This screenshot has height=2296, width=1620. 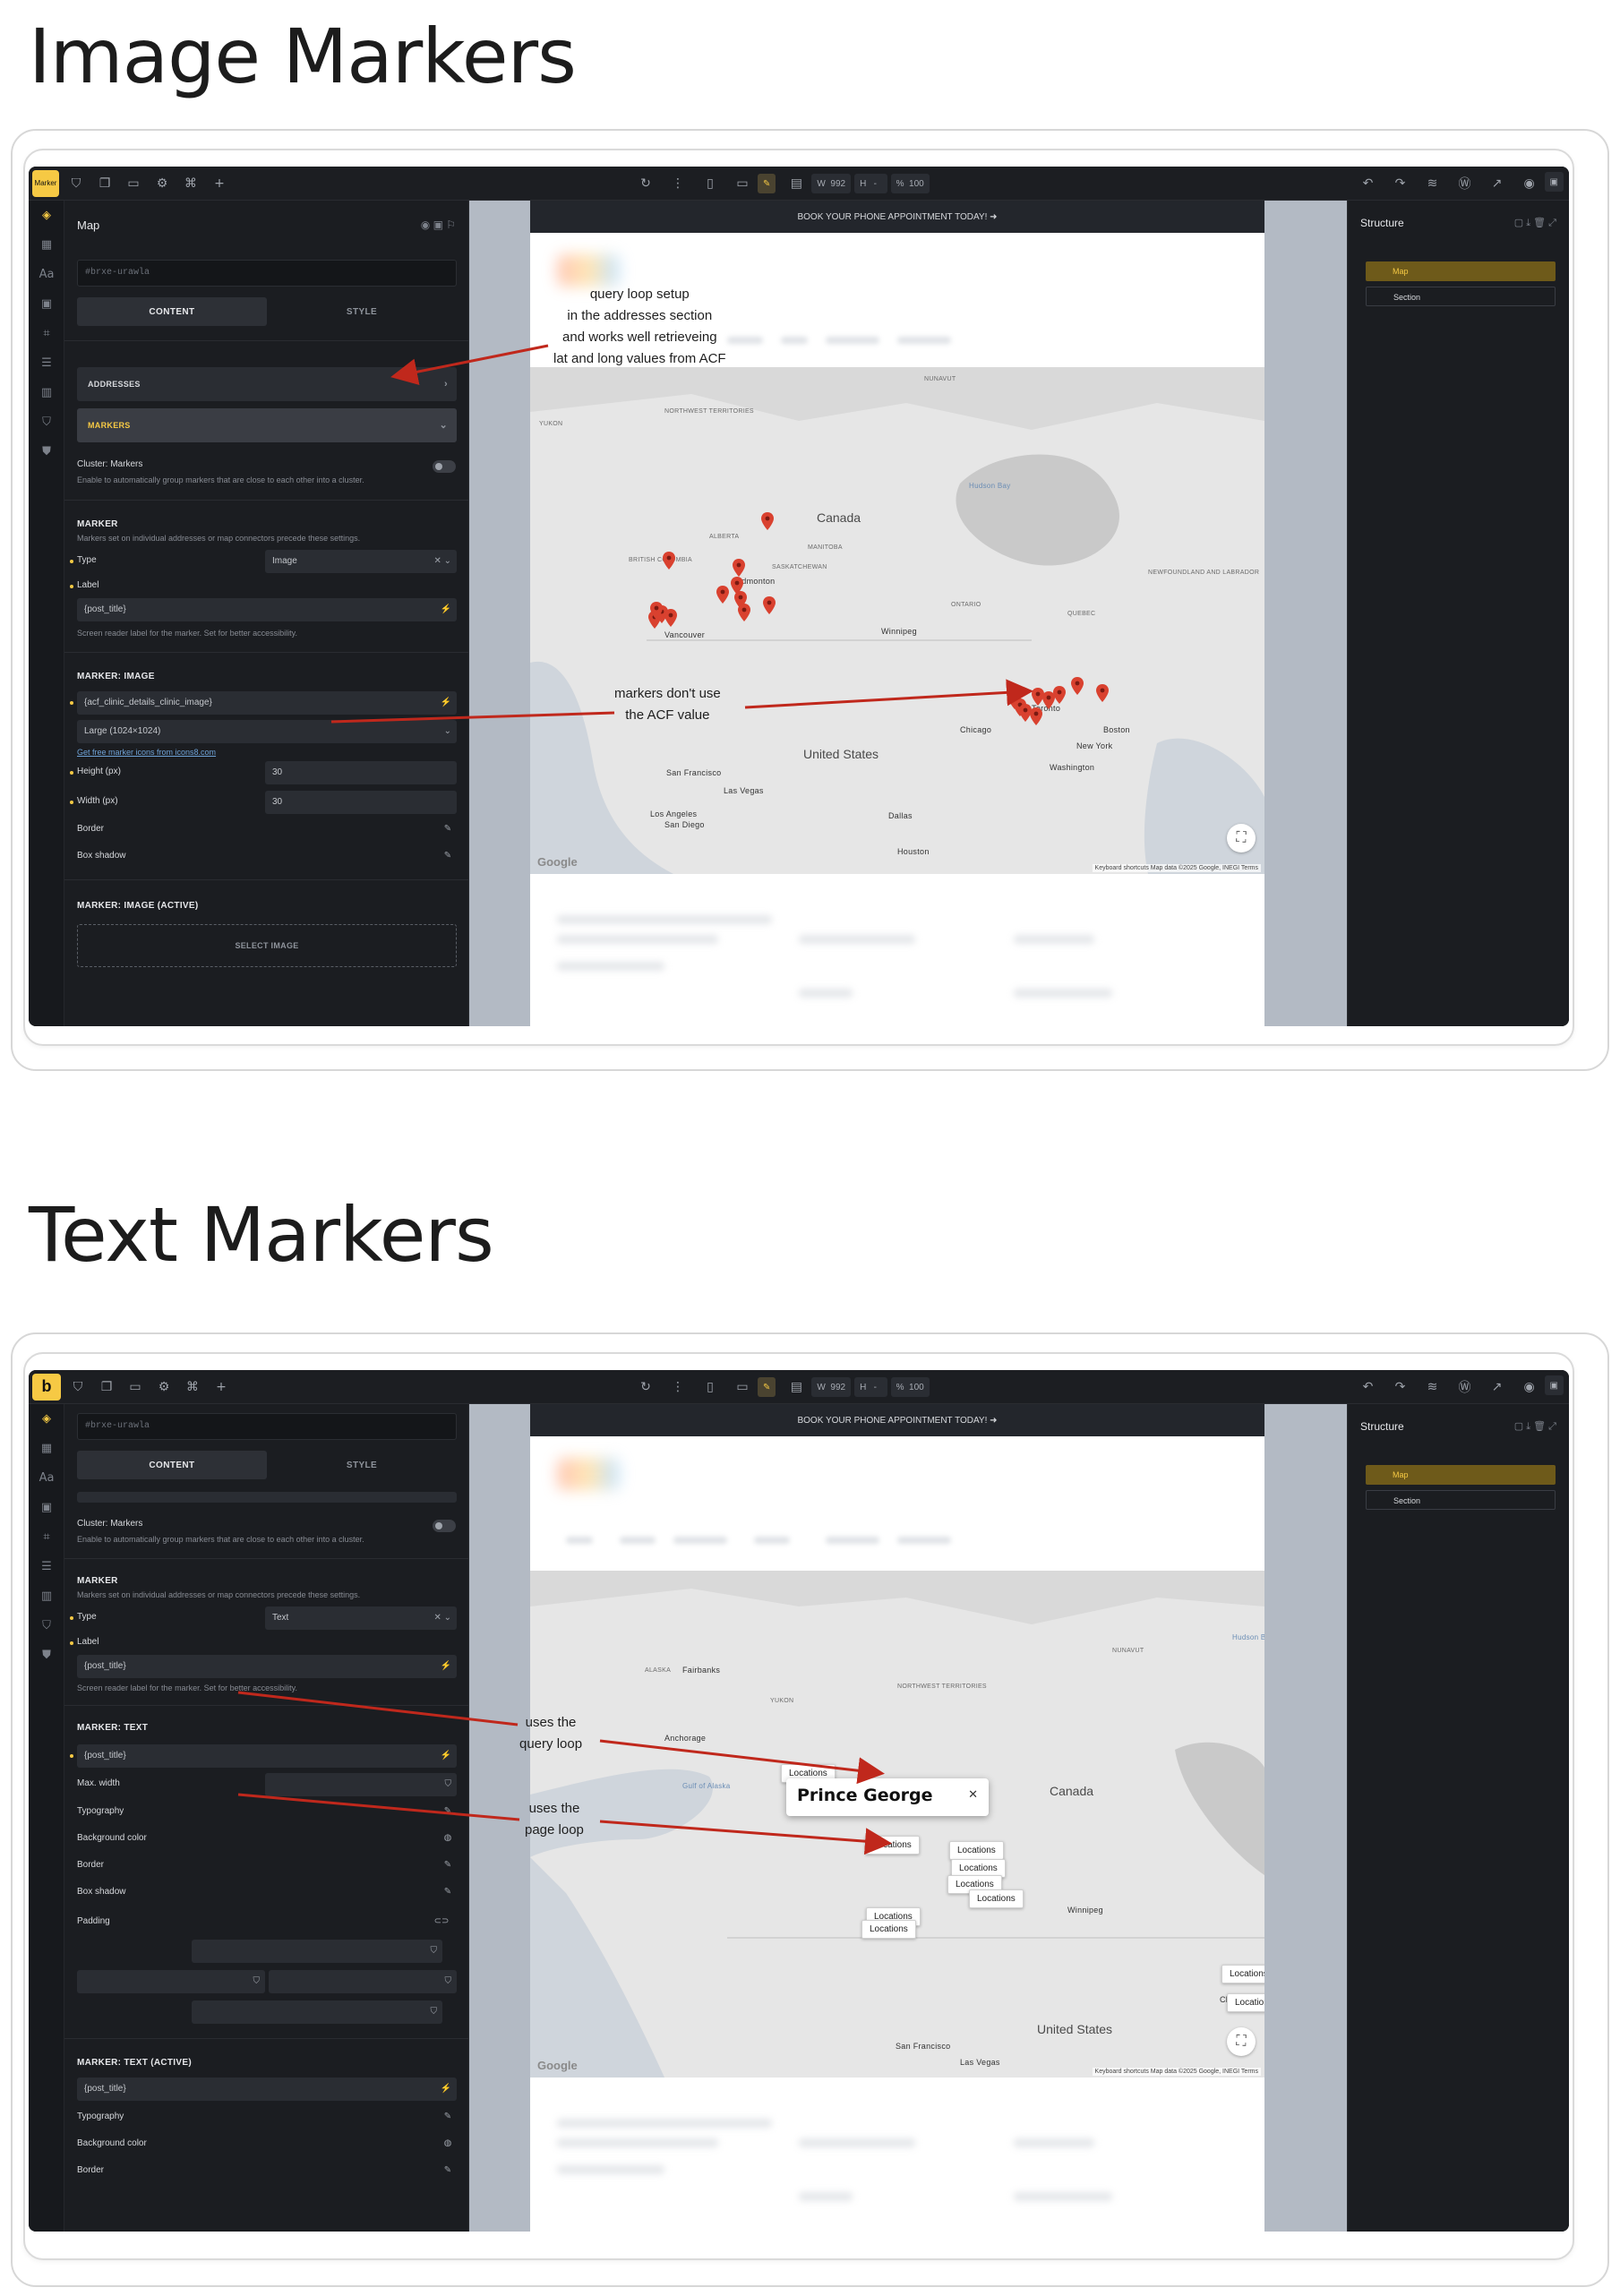 I want to click on link-icon: ⊂⊃, so click(x=441, y=1921).